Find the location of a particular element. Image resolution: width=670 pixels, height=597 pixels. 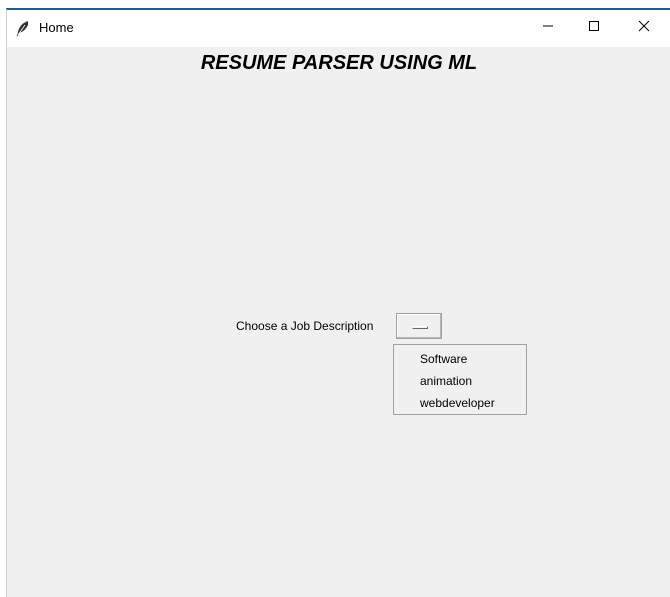

close-button is located at coordinates (644, 28).